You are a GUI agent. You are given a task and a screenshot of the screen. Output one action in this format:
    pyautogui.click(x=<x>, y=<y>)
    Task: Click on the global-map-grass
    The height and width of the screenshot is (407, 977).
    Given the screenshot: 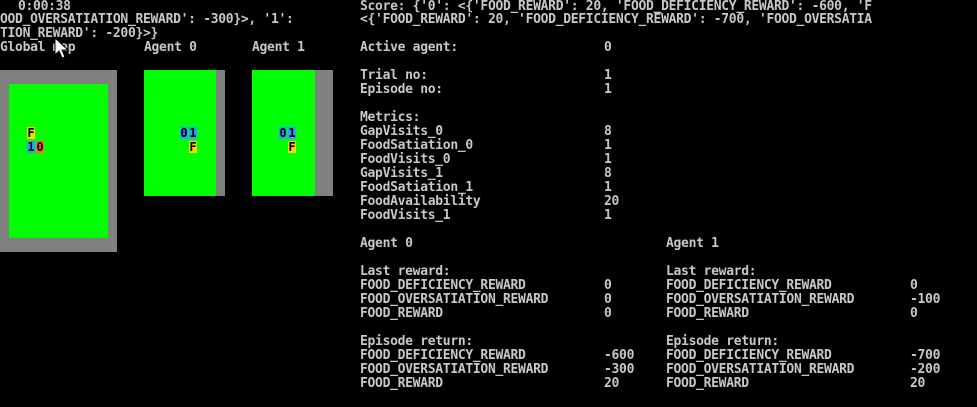 What is the action you would take?
    pyautogui.click(x=58, y=161)
    